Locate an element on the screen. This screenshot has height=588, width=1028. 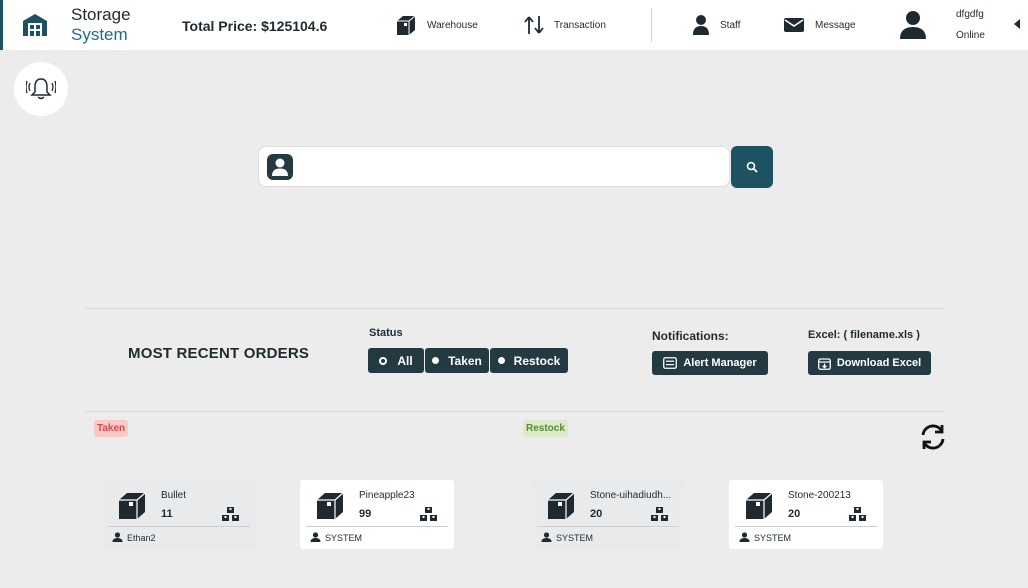
nav-warehouse: Warehouse is located at coordinates (436, 25).